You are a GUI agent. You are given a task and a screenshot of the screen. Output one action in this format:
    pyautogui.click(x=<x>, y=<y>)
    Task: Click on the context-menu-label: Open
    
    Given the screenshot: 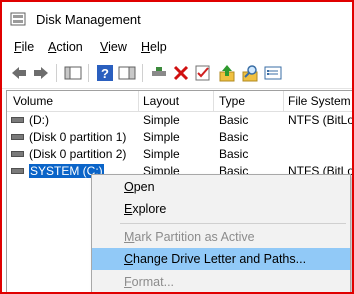 What is the action you would take?
    pyautogui.click(x=139, y=187)
    